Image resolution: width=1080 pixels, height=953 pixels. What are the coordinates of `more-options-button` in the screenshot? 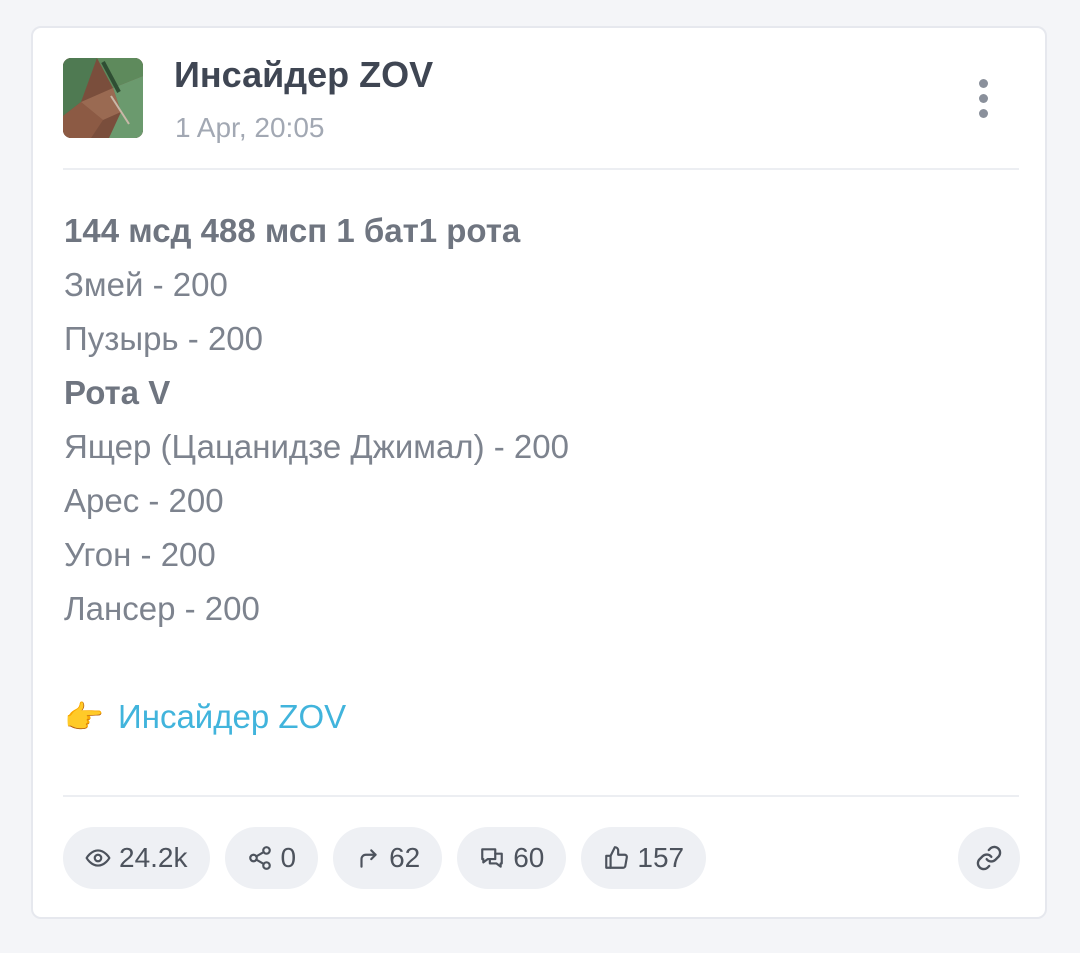 It's located at (983, 98).